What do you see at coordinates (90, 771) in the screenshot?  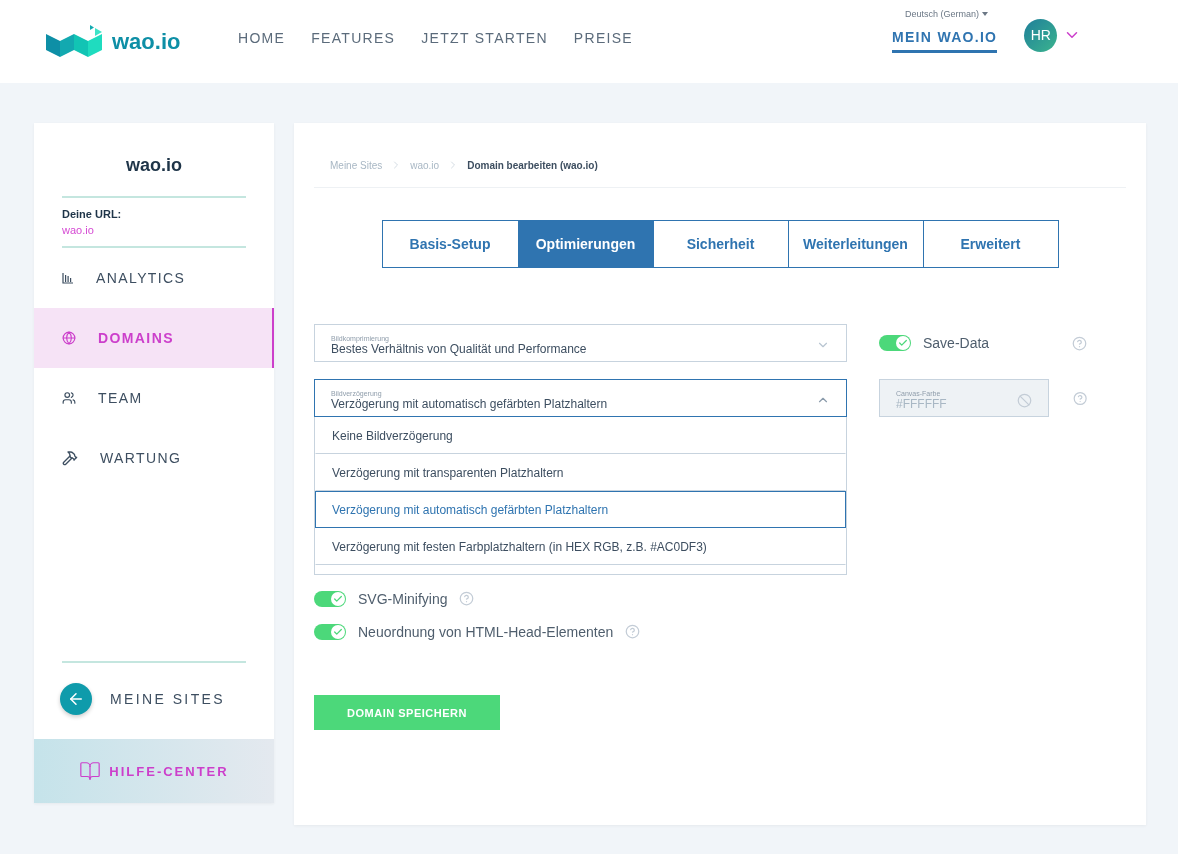 I see `book-icon` at bounding box center [90, 771].